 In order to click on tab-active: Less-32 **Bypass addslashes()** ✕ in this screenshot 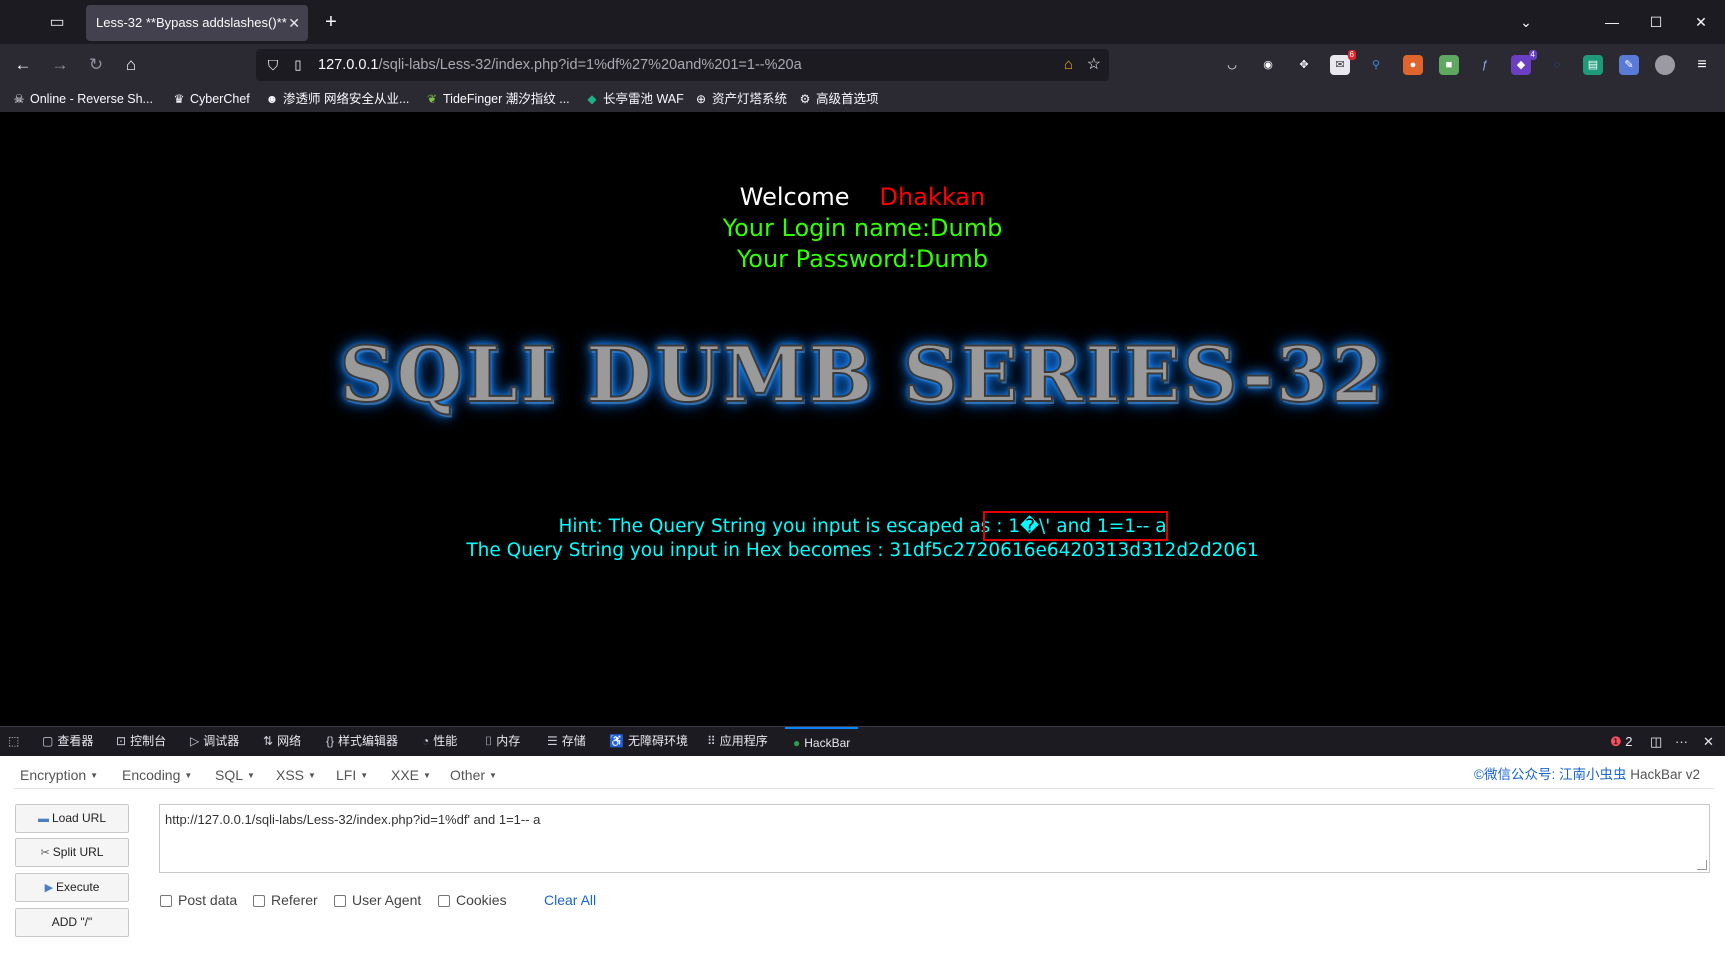, I will do `click(197, 23)`.